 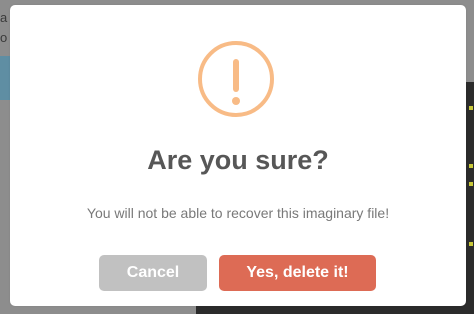 I want to click on exclamation-dot, so click(x=236, y=101).